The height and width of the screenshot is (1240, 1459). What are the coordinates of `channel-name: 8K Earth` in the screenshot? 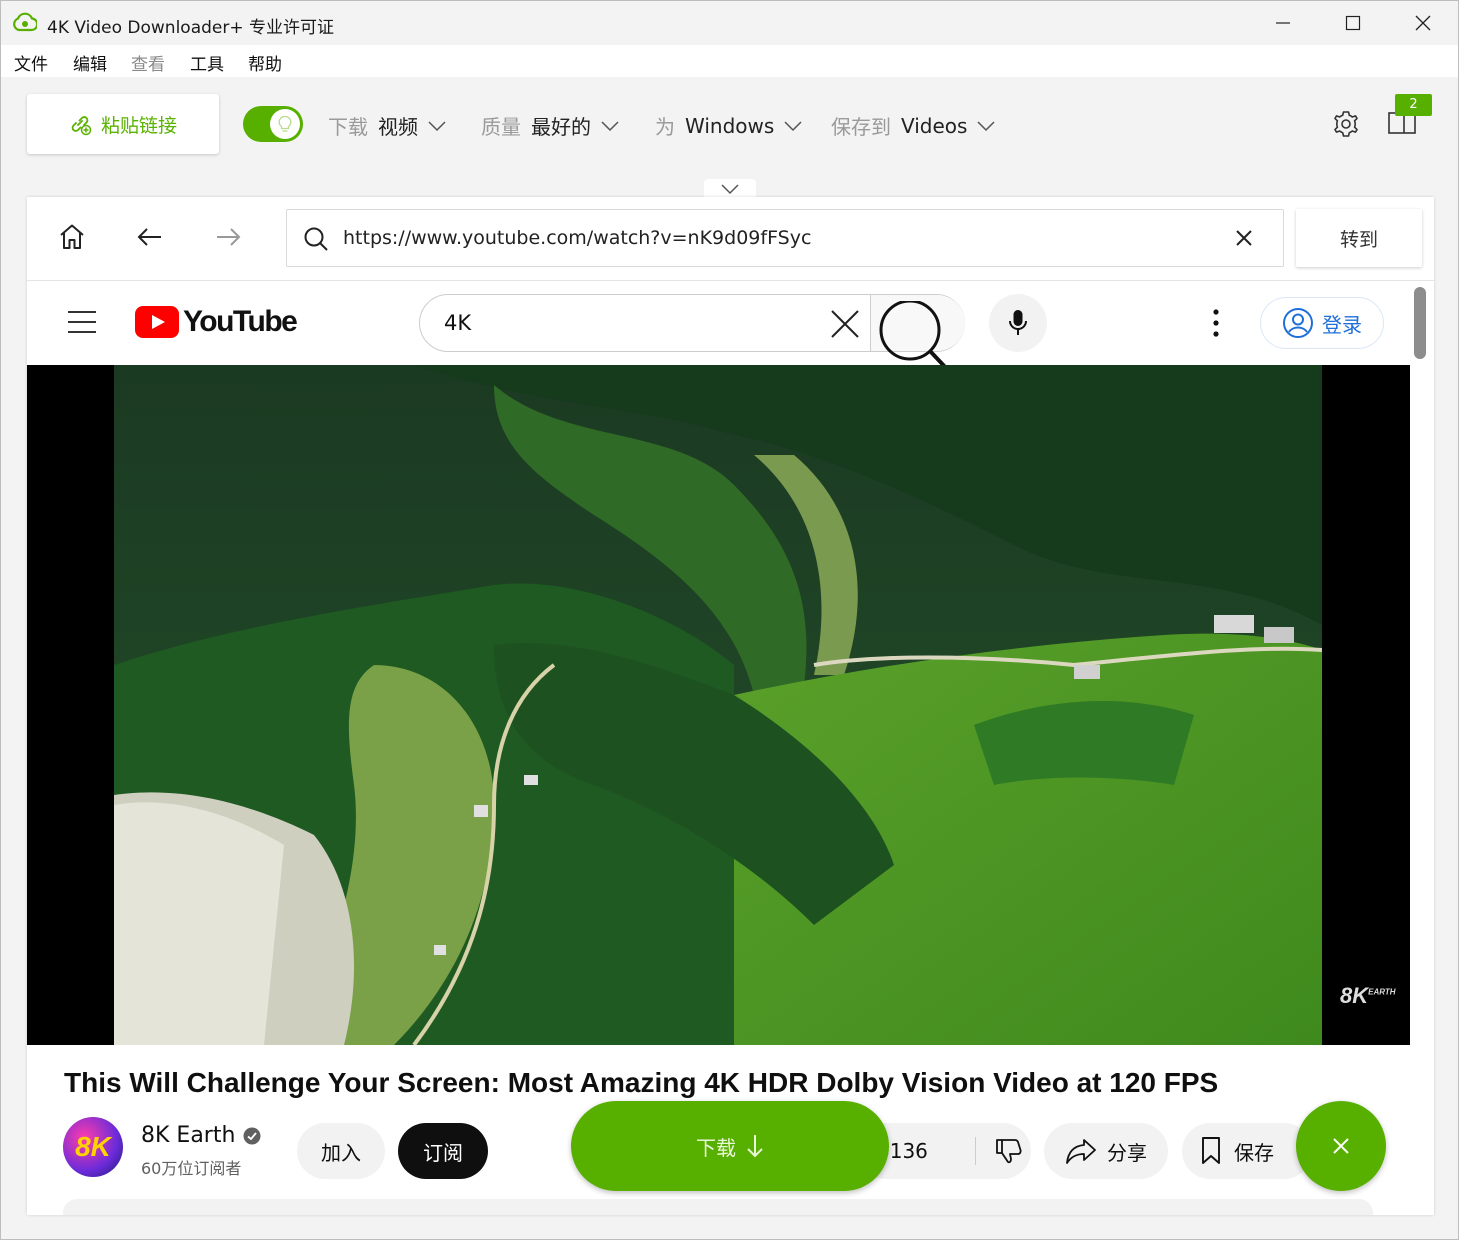 It's located at (188, 1135).